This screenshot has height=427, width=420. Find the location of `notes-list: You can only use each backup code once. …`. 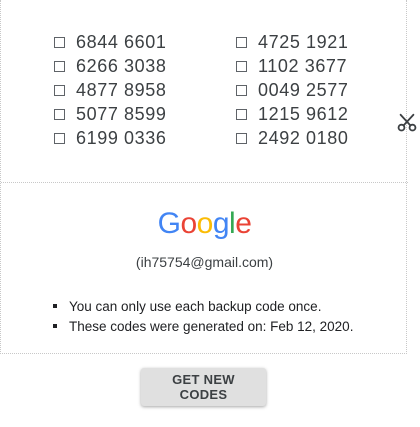

notes-list: You can only use each backup code once. … is located at coordinates (203, 316).